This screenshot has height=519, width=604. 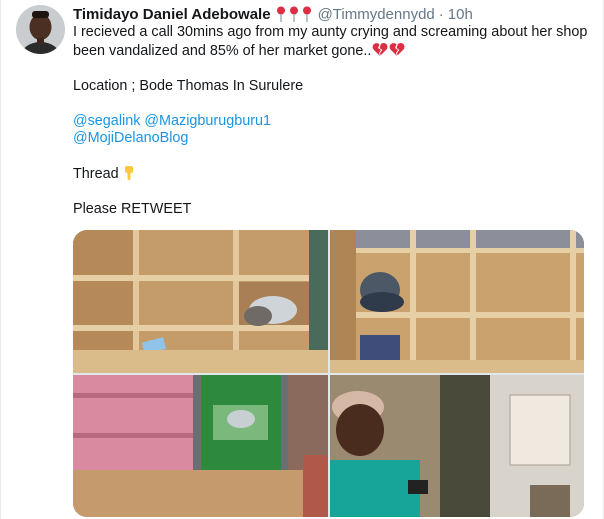 What do you see at coordinates (172, 14) in the screenshot?
I see `display-name: Timidayo Daniel Adebowale` at bounding box center [172, 14].